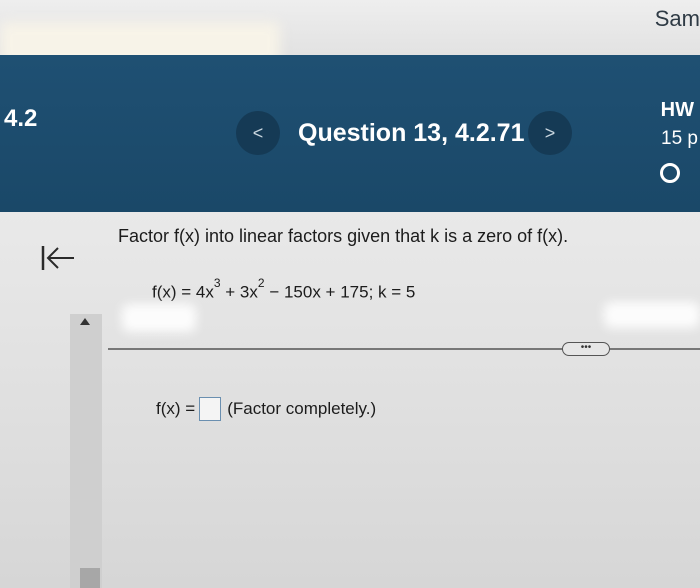 The width and height of the screenshot is (700, 588). Describe the element at coordinates (261, 283) in the screenshot. I see `exponent-2: 2` at that location.